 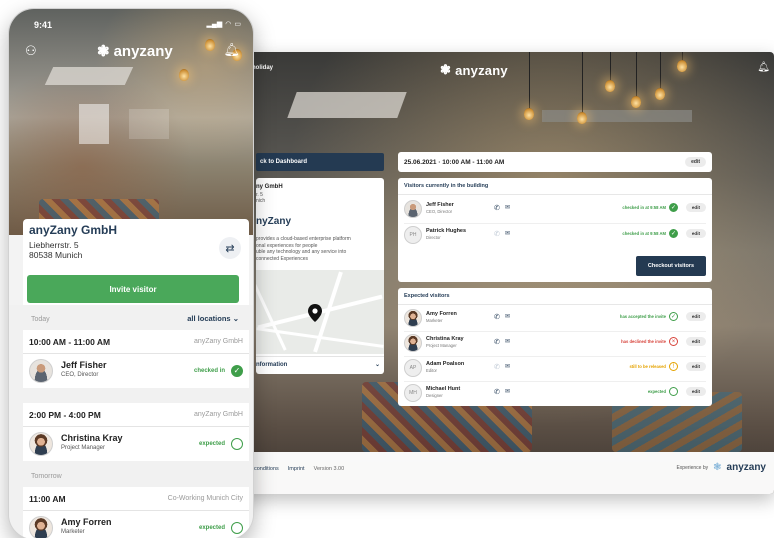 What do you see at coordinates (47, 499) in the screenshot?
I see `slot-time: 11:00 AM` at bounding box center [47, 499].